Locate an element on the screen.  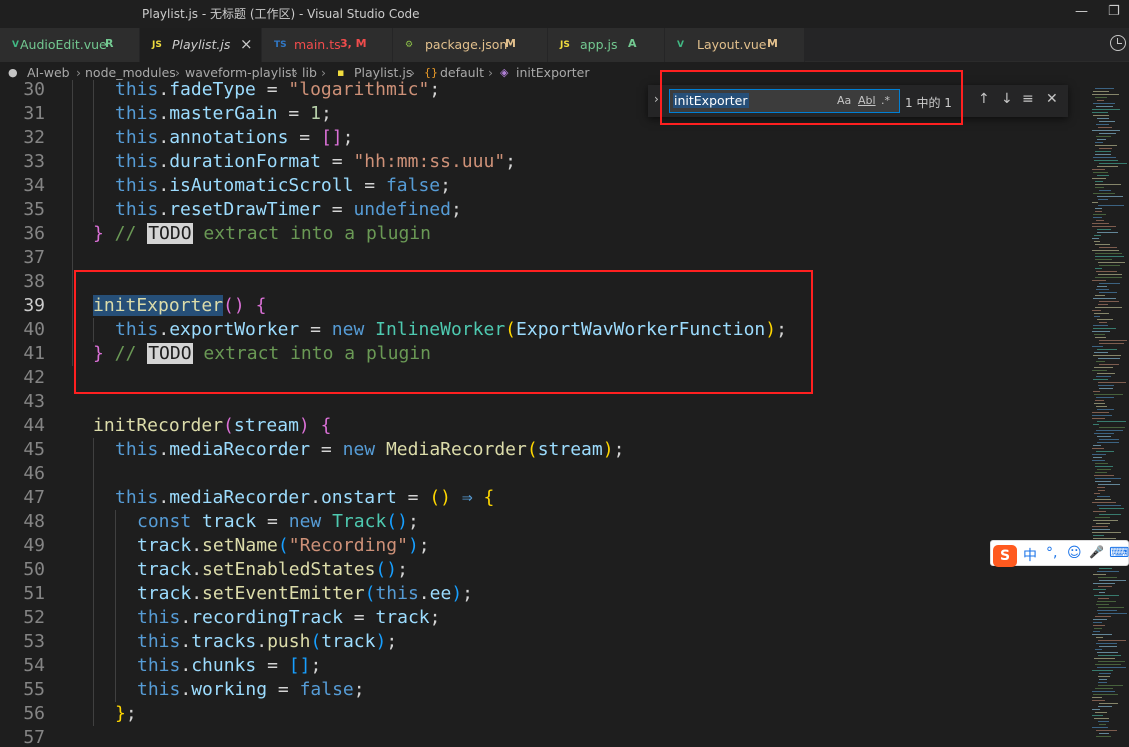
tab-main-ts: TS main.ts 3, M is located at coordinates (327, 45).